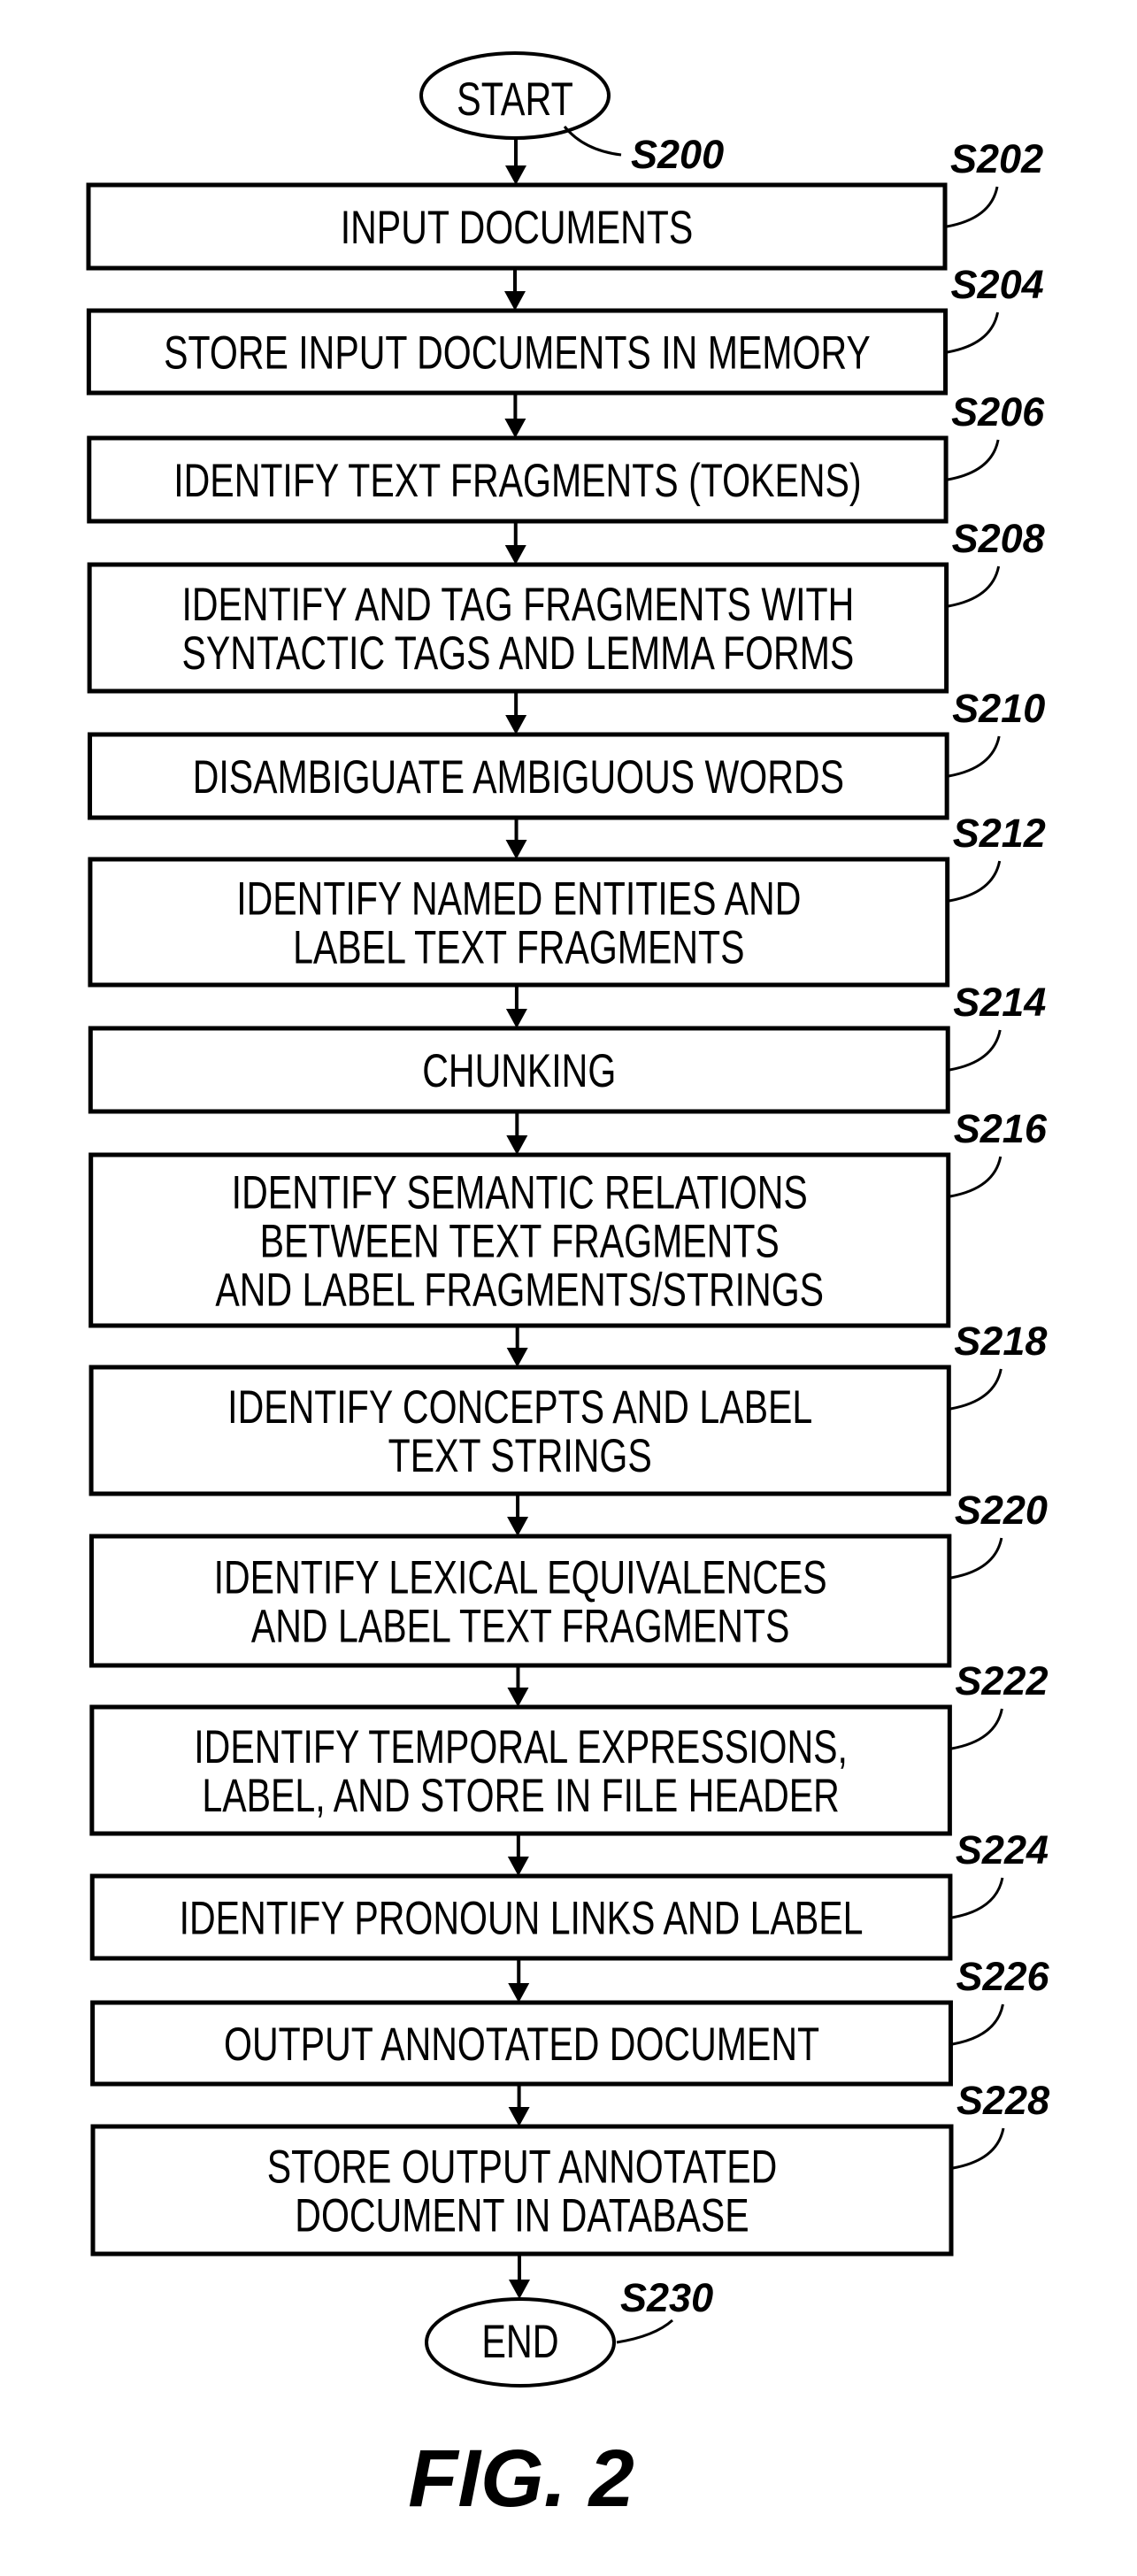  What do you see at coordinates (519, 2342) in the screenshot?
I see `end-text: END` at bounding box center [519, 2342].